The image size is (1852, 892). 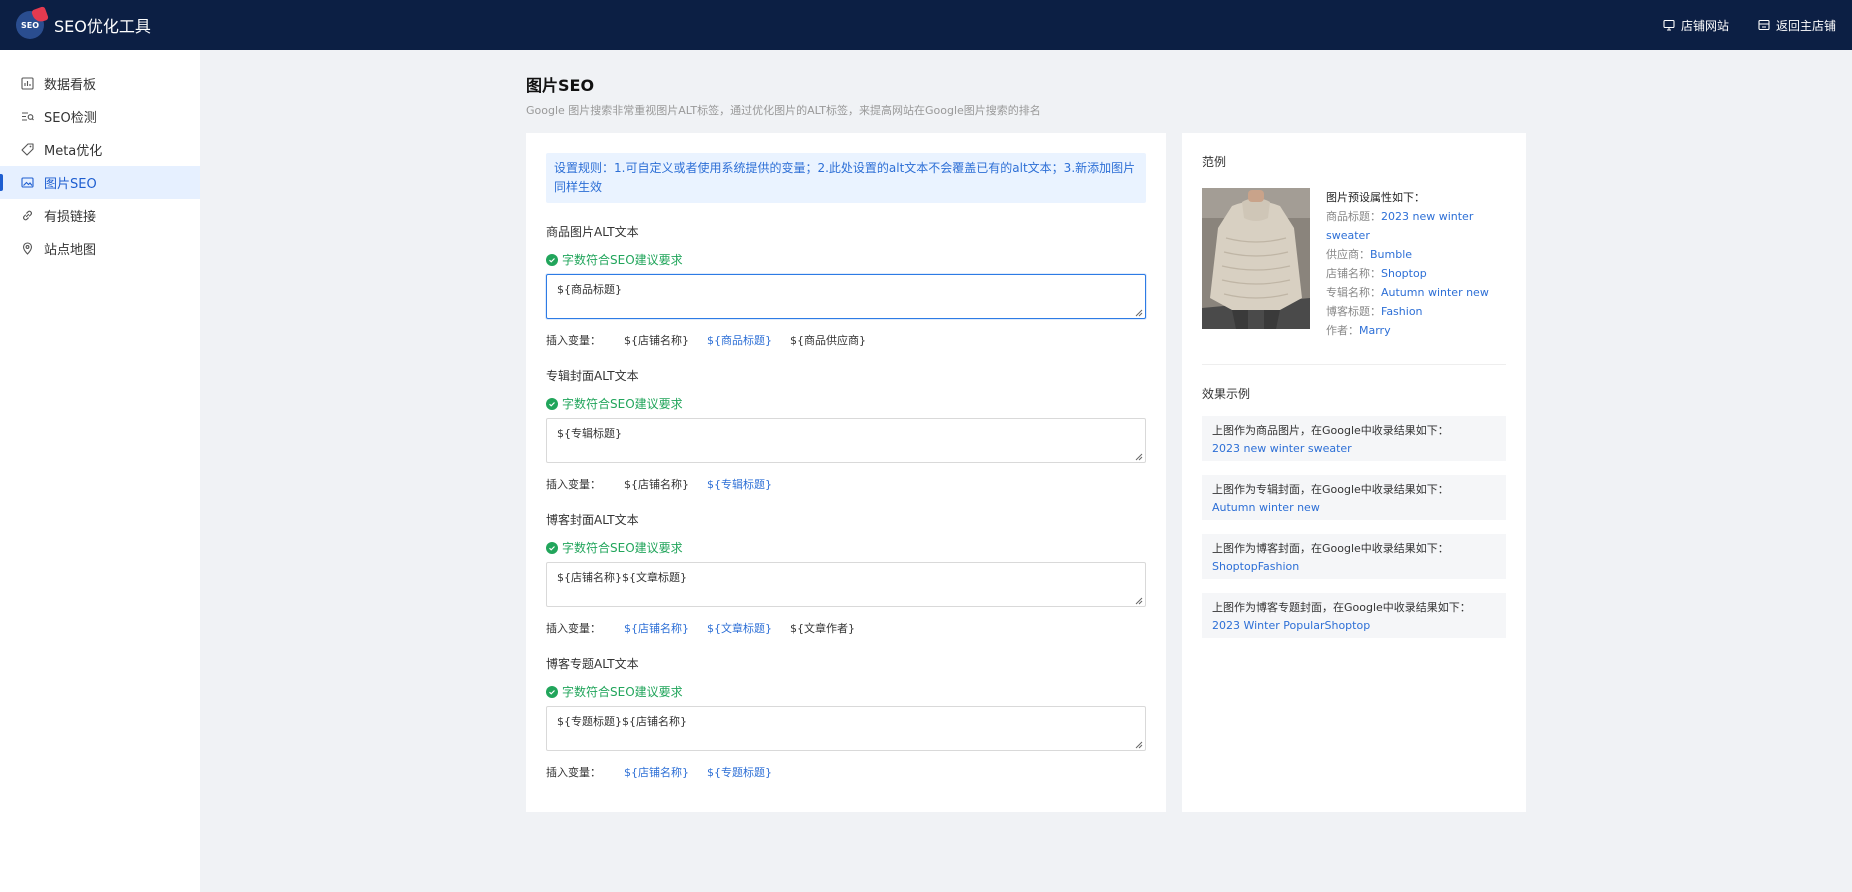 I want to click on sidebar-item-dashboard: 数据看板, so click(x=100, y=83).